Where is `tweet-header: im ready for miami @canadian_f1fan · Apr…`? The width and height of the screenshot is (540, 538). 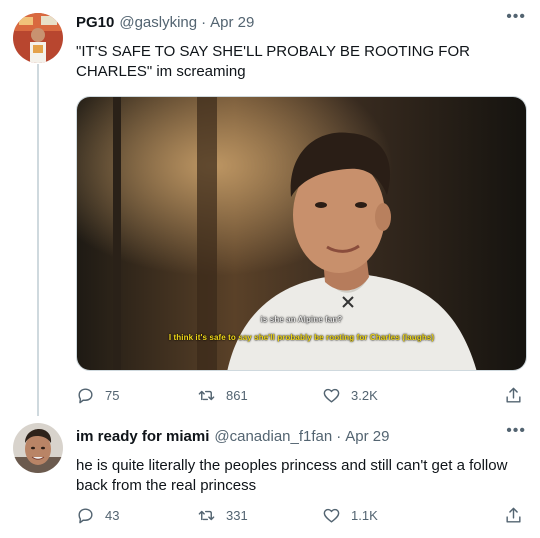 tweet-header: im ready for miami @canadian_f1fan · Apr… is located at coordinates (232, 436).